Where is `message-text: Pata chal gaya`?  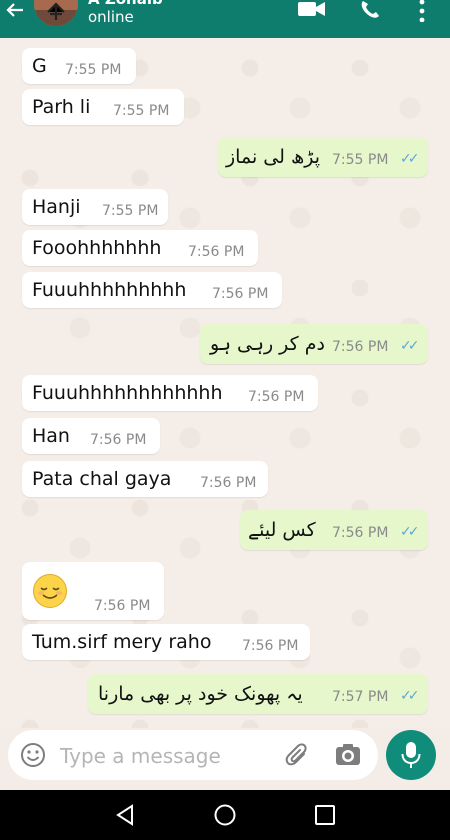
message-text: Pata chal gaya is located at coordinates (102, 479).